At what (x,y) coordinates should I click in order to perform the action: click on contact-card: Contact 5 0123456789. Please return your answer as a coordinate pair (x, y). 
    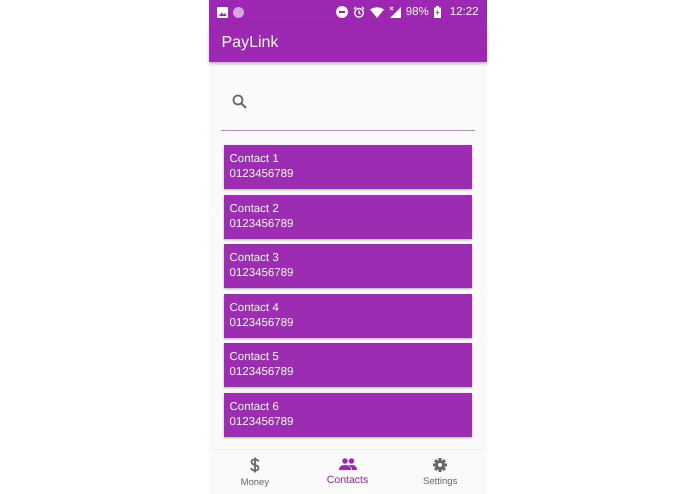
    Looking at the image, I should click on (348, 365).